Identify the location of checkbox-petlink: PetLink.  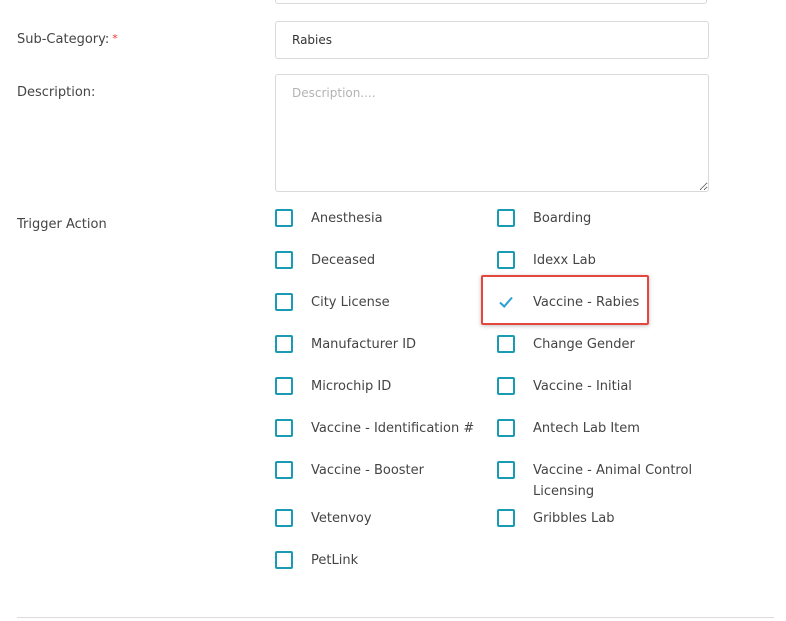
(316, 560).